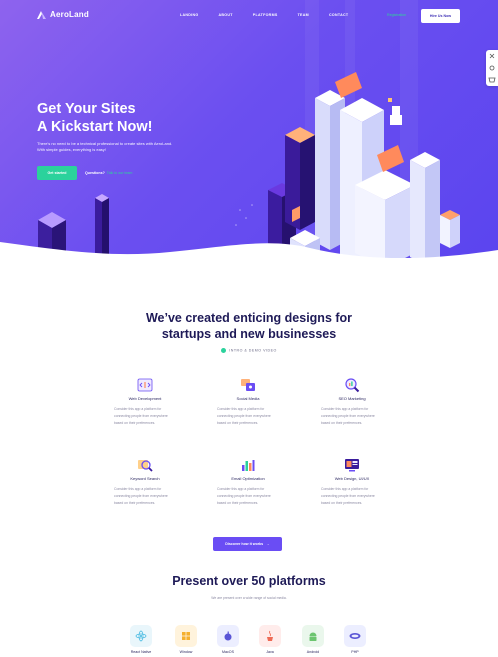 The width and height of the screenshot is (498, 657). What do you see at coordinates (440, 16) in the screenshot?
I see `hire-us-button: Hire Us Now` at bounding box center [440, 16].